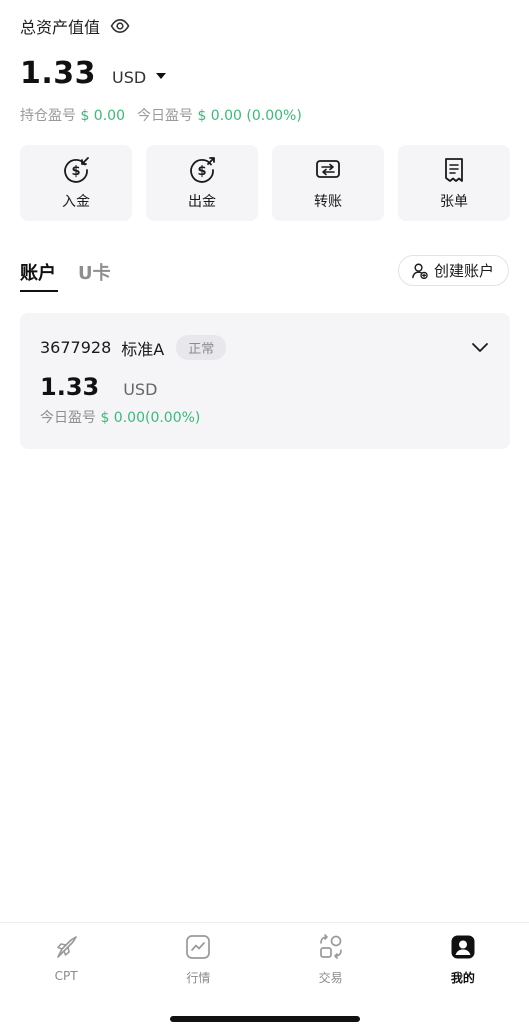  I want to click on account-number: 3677928, so click(76, 347).